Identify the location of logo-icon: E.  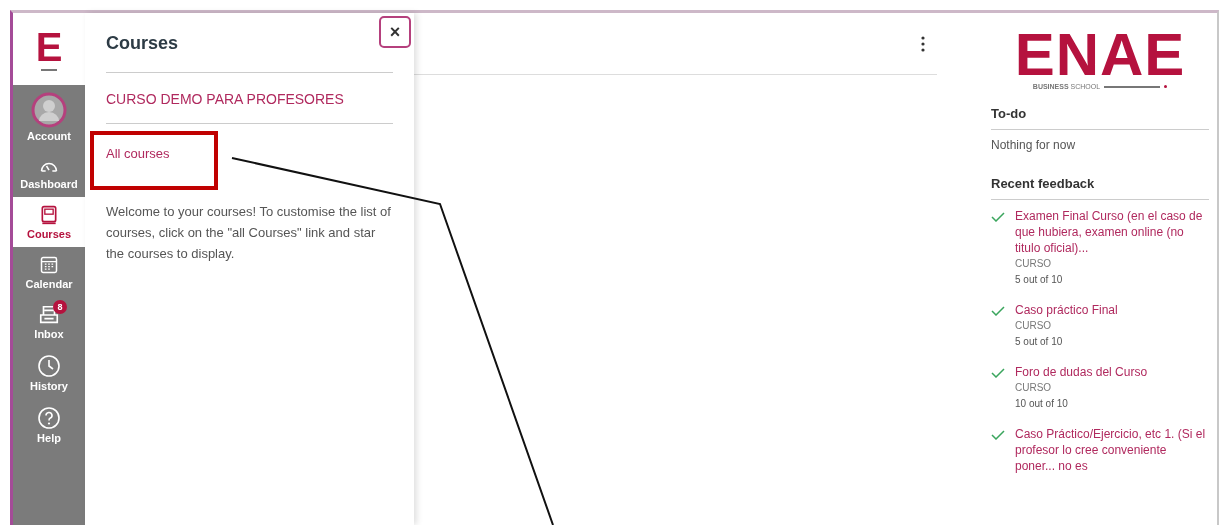
(49, 49).